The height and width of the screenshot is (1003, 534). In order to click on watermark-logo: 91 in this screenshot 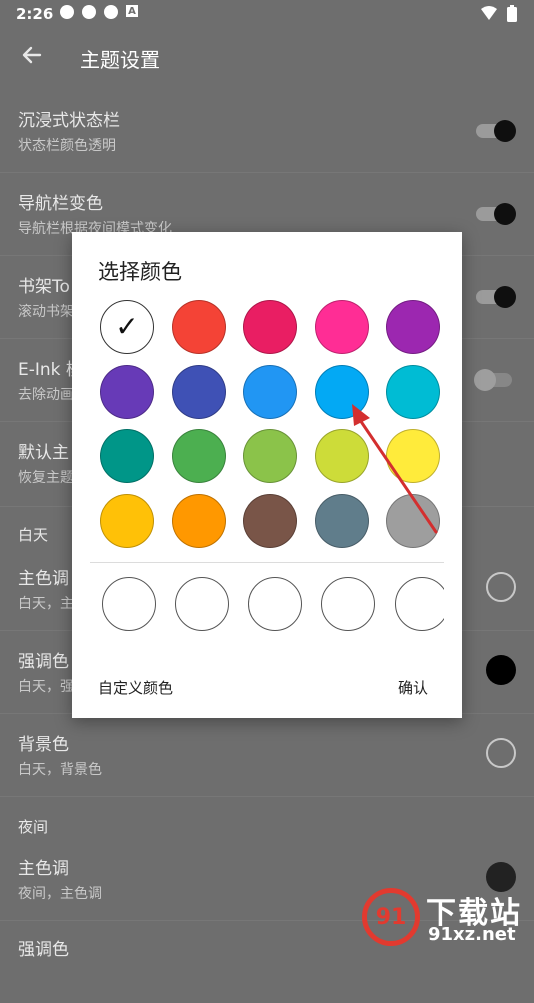, I will do `click(391, 917)`.